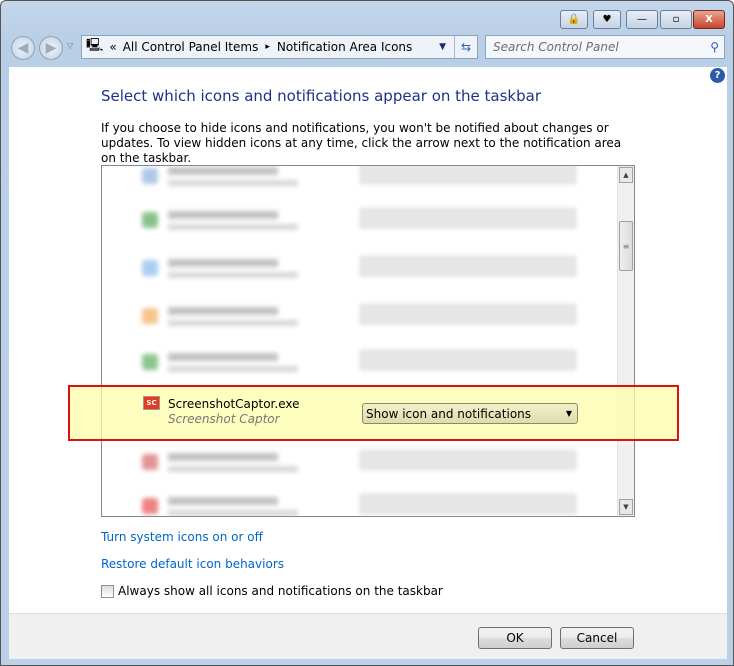  What do you see at coordinates (70, 45) in the screenshot?
I see `recent-pages-dropdown-icon: ▽` at bounding box center [70, 45].